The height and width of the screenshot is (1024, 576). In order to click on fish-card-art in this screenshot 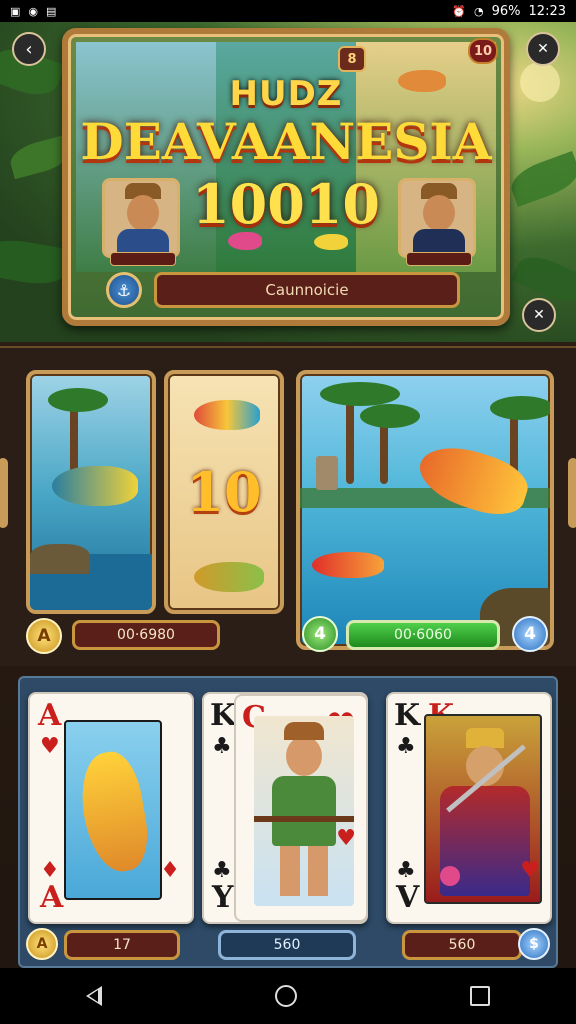, I will do `click(113, 810)`.